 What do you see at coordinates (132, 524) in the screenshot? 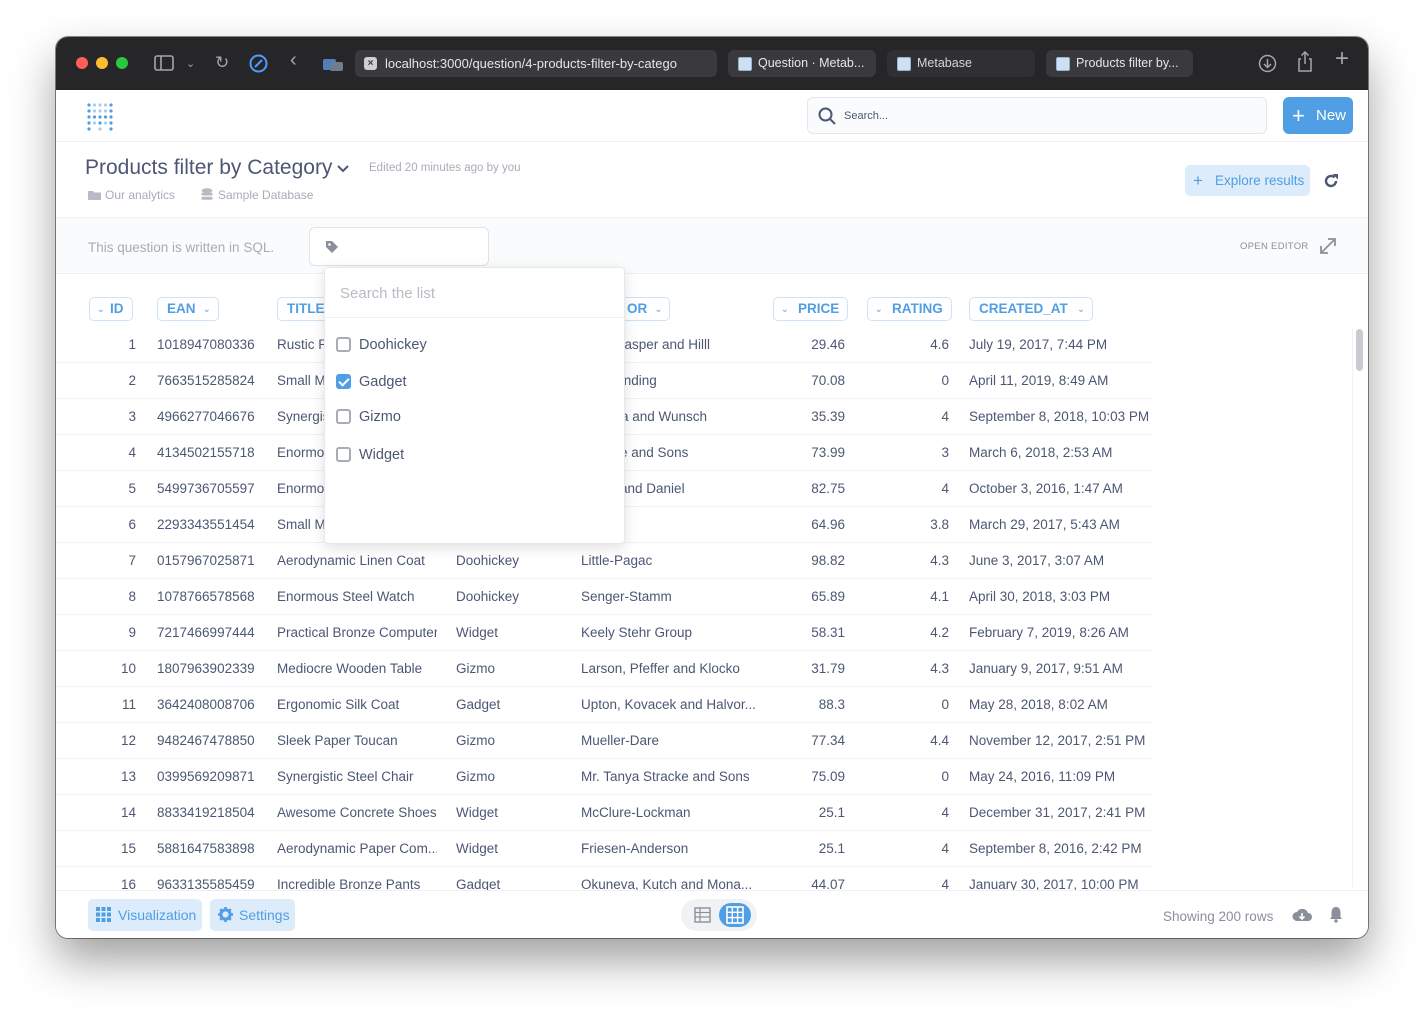
I see `cell-id: 6` at bounding box center [132, 524].